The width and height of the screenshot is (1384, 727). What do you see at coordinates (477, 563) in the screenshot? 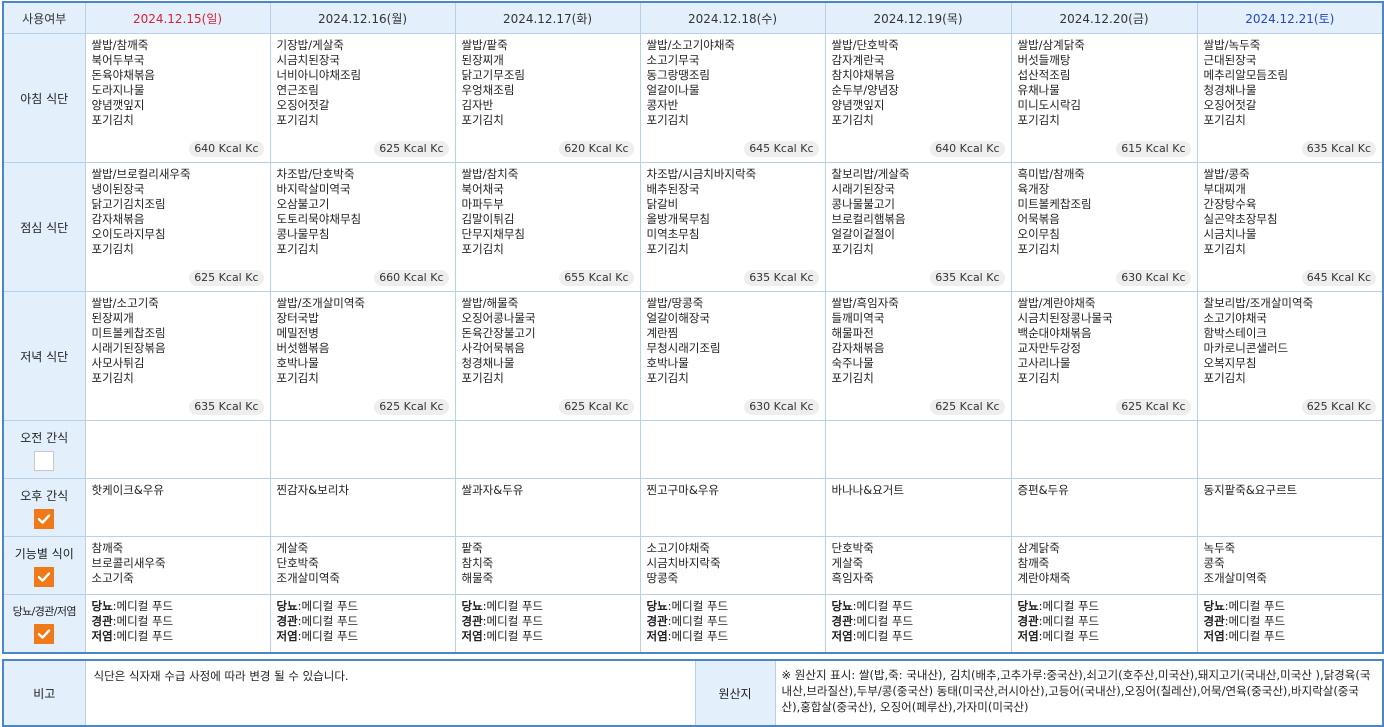
I see `menu-item: 참치죽` at bounding box center [477, 563].